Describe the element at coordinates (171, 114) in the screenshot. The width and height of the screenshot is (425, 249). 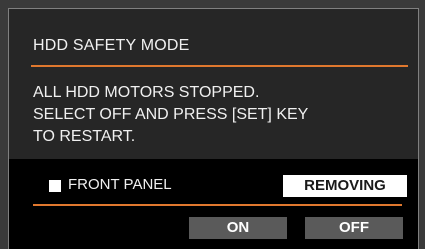
I see `message-line: SELECT OFF AND PRESS [SET] KEY` at that location.